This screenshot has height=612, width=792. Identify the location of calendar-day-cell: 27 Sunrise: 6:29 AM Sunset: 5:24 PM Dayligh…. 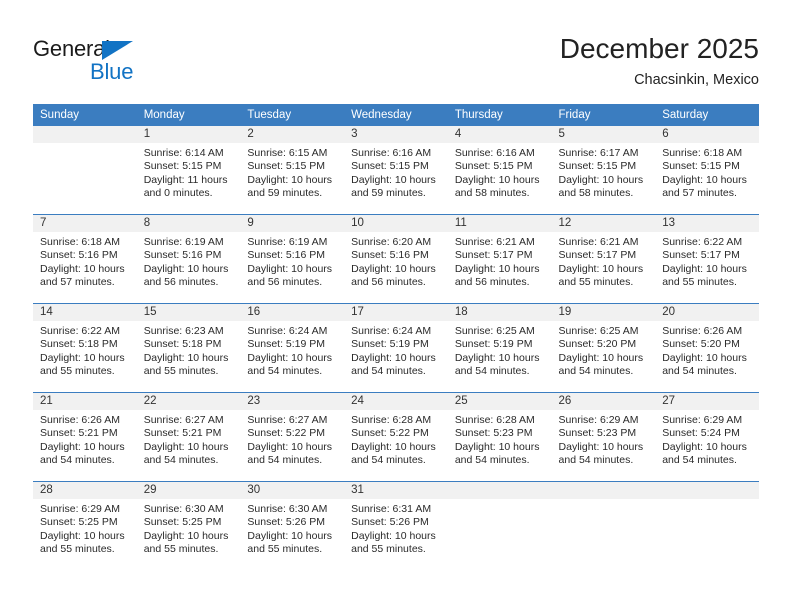
(707, 437).